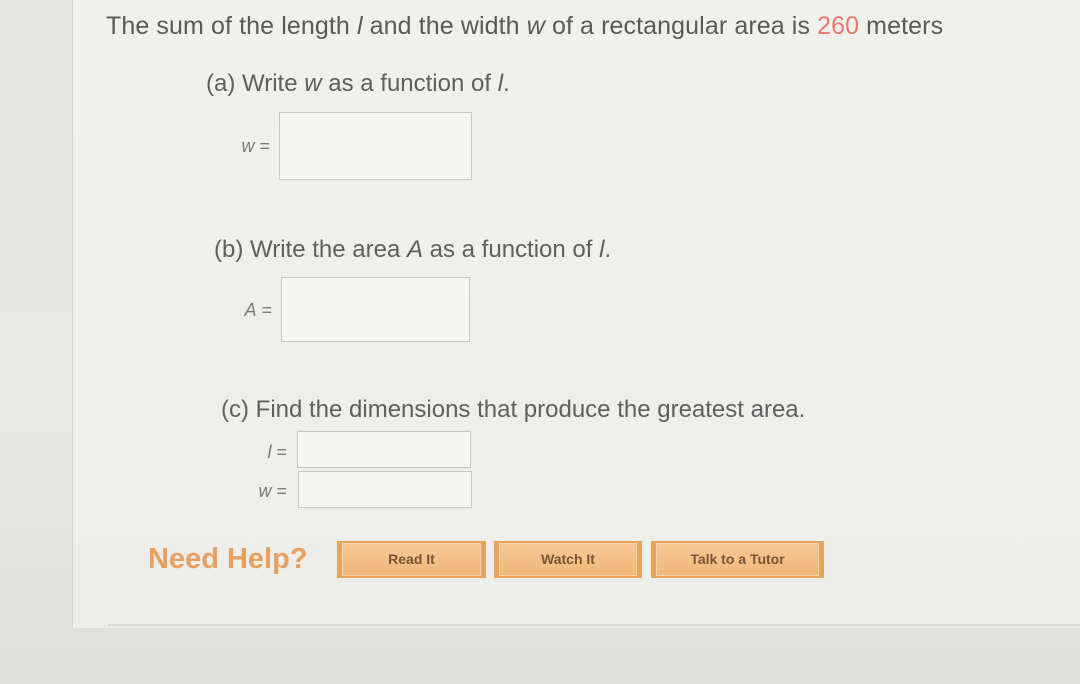 Image resolution: width=1080 pixels, height=684 pixels. What do you see at coordinates (568, 559) in the screenshot?
I see `watch-it-button: Watch It` at bounding box center [568, 559].